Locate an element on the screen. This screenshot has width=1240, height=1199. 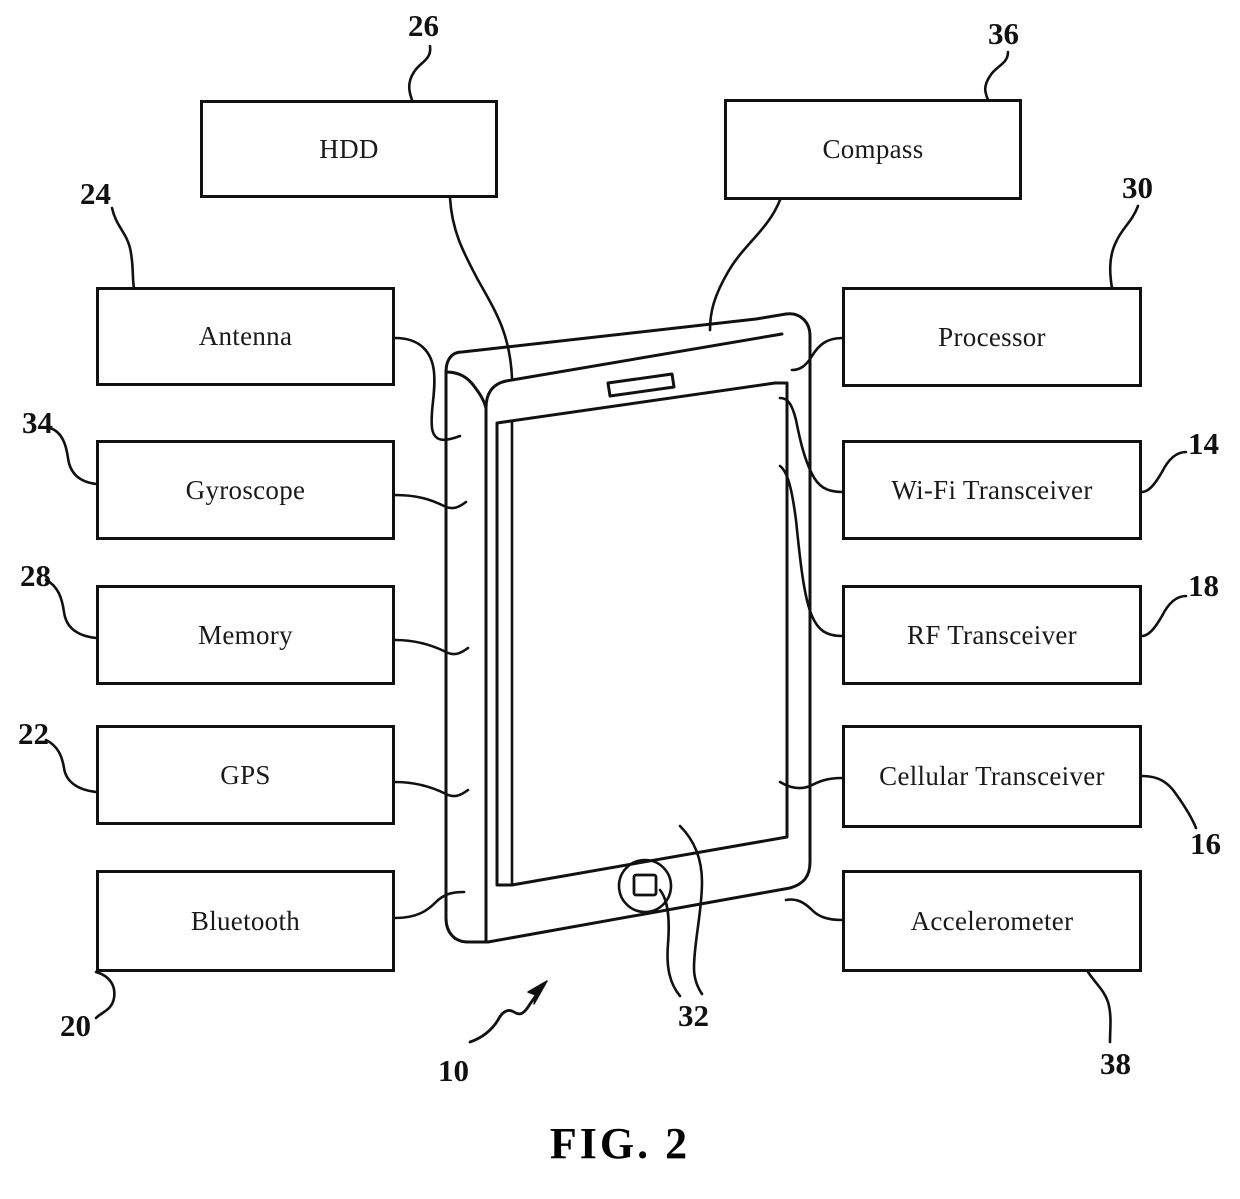
component-box-gps: GPS is located at coordinates (245, 775).